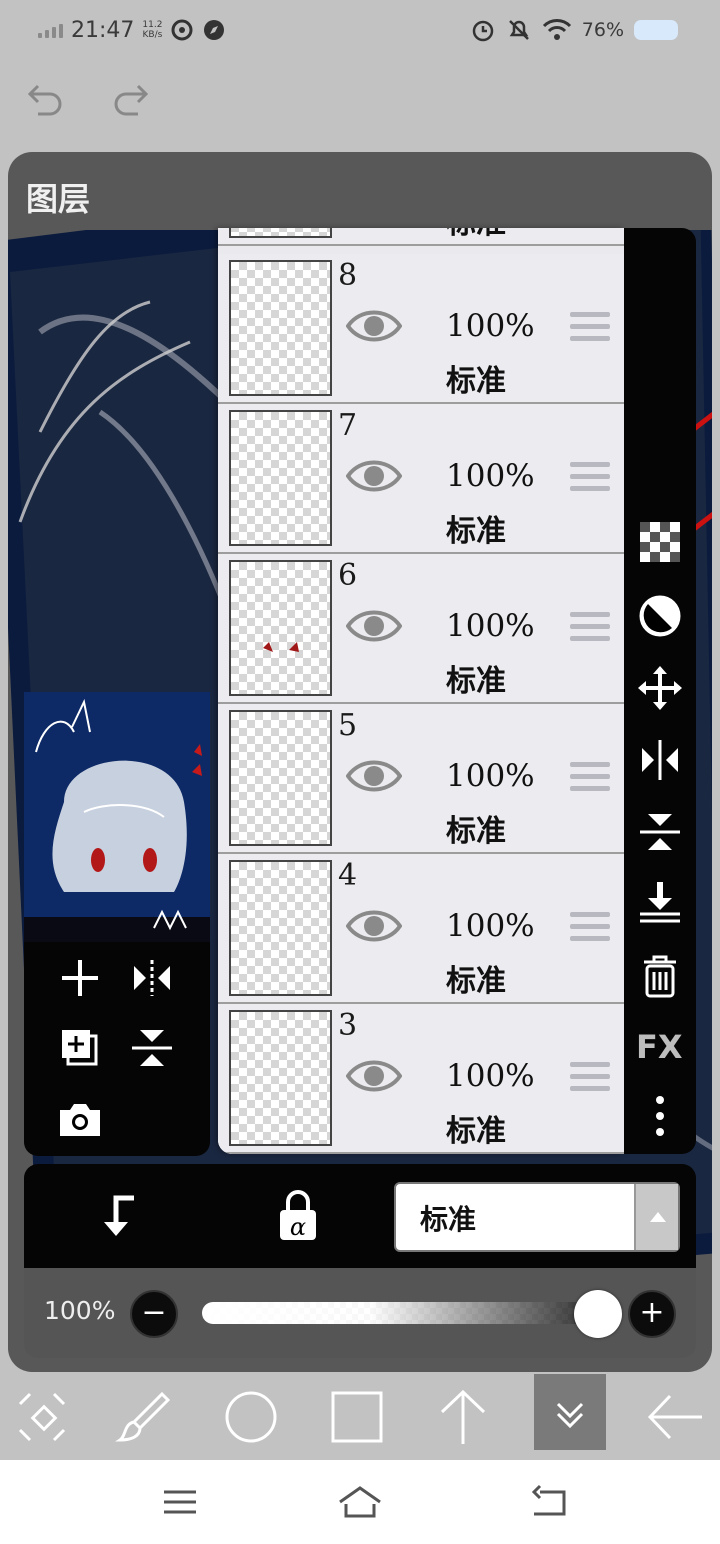 The image size is (720, 1544). What do you see at coordinates (152, 35) in the screenshot?
I see `network-speed-unit: KB/s` at bounding box center [152, 35].